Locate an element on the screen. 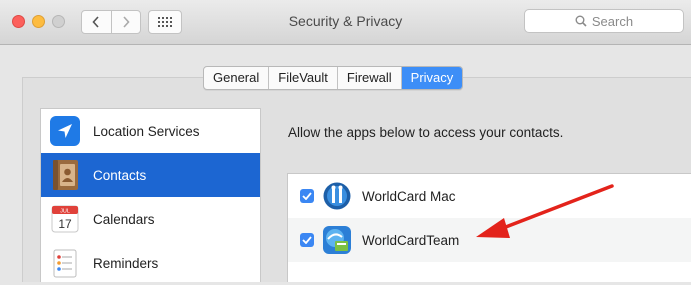  tab-general: General is located at coordinates (236, 78).